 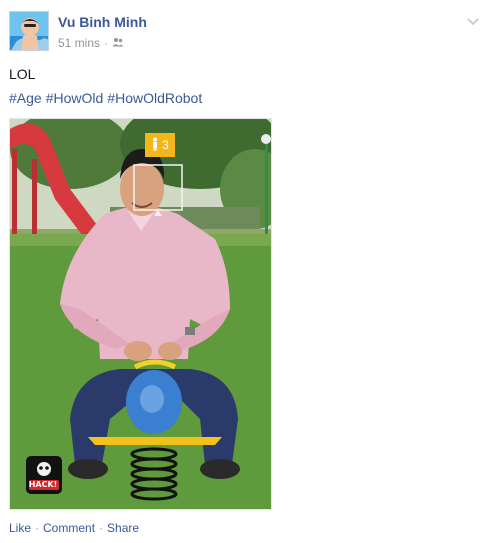 What do you see at coordinates (79, 43) in the screenshot?
I see `post-time: 51 mins` at bounding box center [79, 43].